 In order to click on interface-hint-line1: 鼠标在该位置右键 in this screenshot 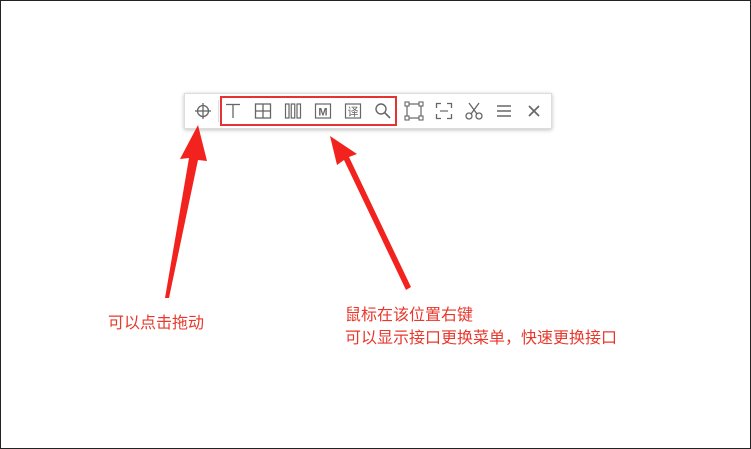, I will do `click(409, 314)`.